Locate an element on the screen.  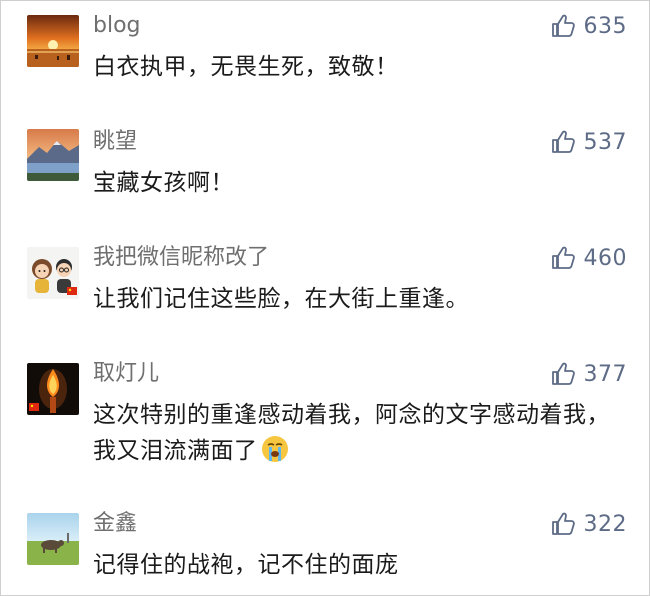
cartoon-couple-avatar is located at coordinates (53, 273).